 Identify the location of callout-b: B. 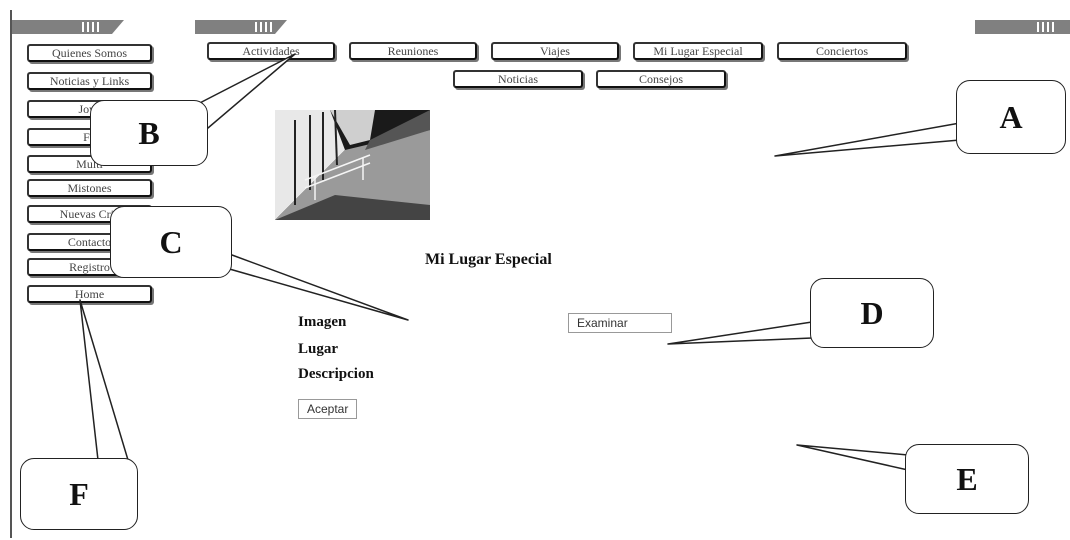
(149, 133).